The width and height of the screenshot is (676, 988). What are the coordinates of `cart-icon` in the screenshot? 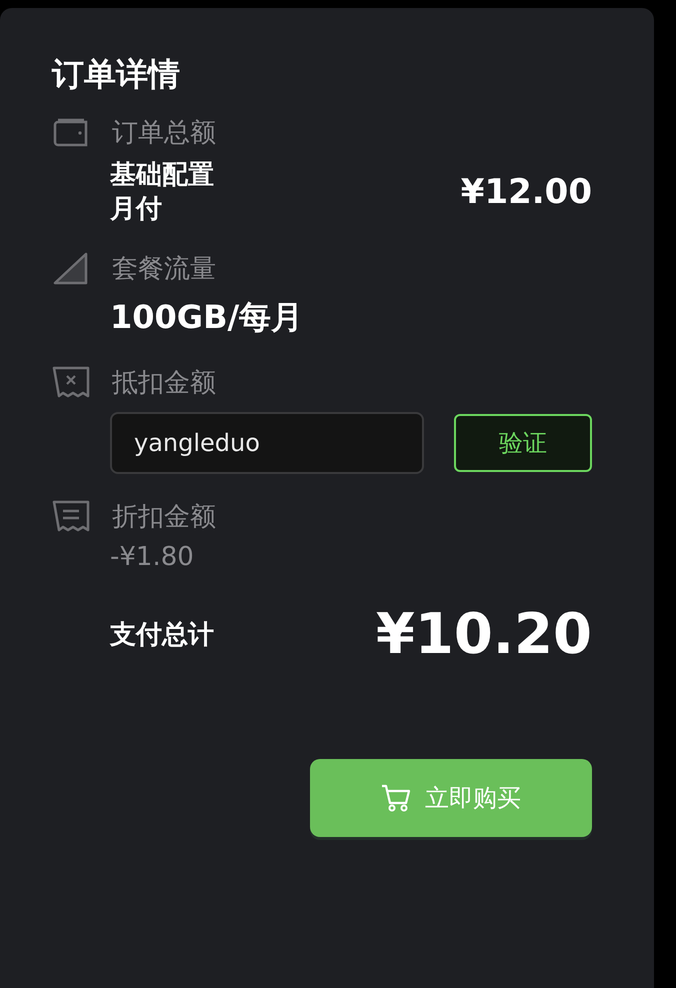 It's located at (396, 798).